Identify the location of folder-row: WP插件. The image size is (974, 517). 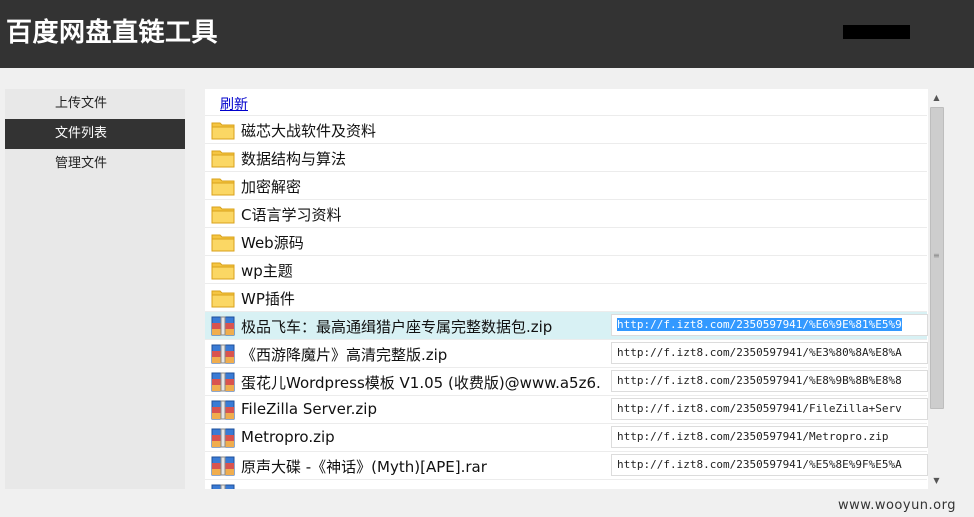
(566, 297).